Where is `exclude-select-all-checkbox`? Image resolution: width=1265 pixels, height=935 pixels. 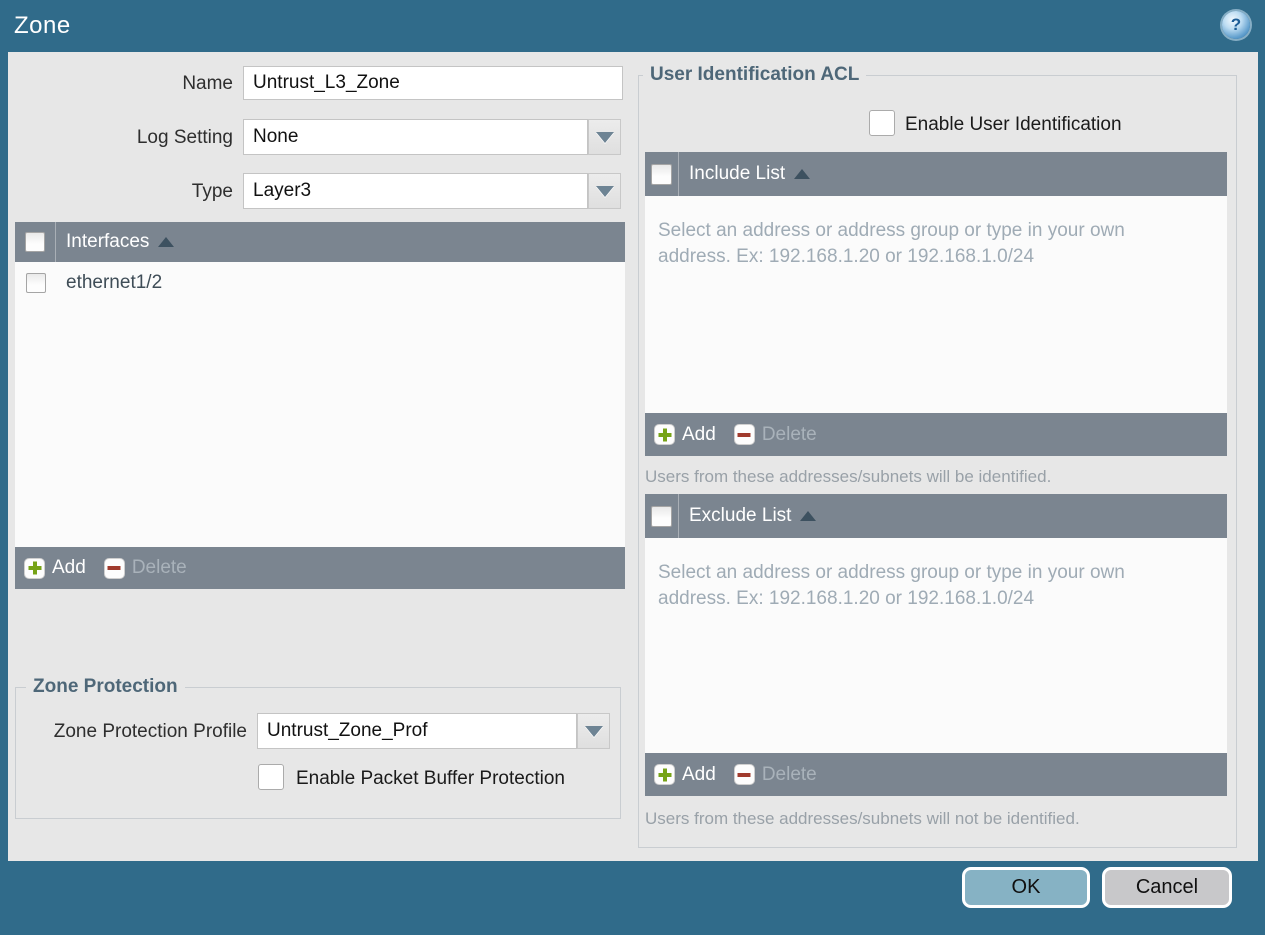
exclude-select-all-checkbox is located at coordinates (661, 516).